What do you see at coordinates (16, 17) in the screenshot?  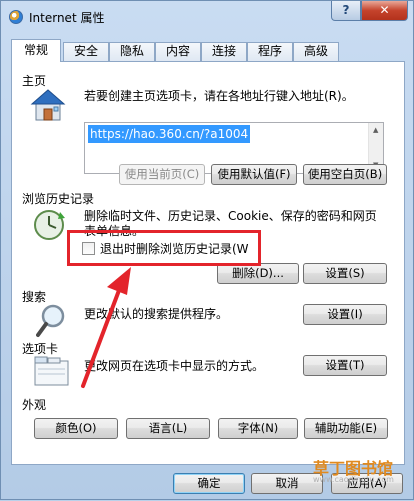 I see `internet-explorer-icon` at bounding box center [16, 17].